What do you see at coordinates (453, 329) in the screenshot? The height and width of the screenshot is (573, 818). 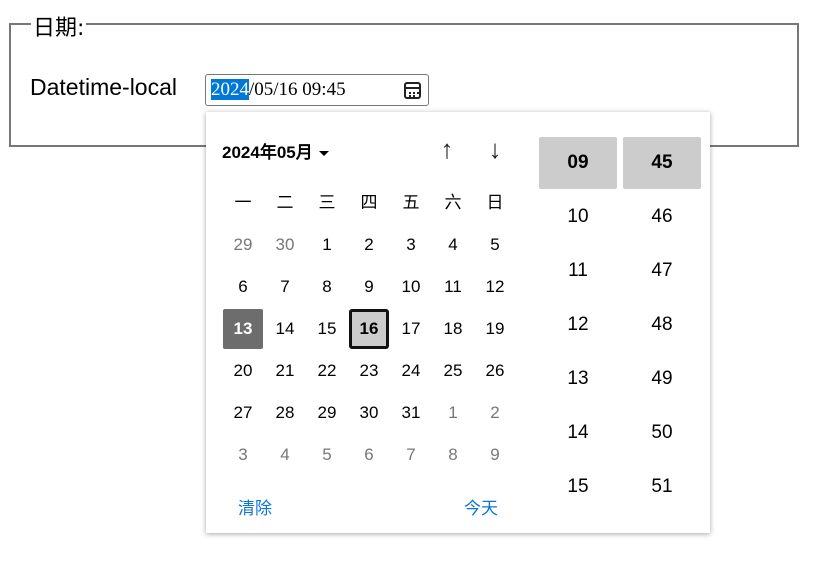 I see `day-cell: 18` at bounding box center [453, 329].